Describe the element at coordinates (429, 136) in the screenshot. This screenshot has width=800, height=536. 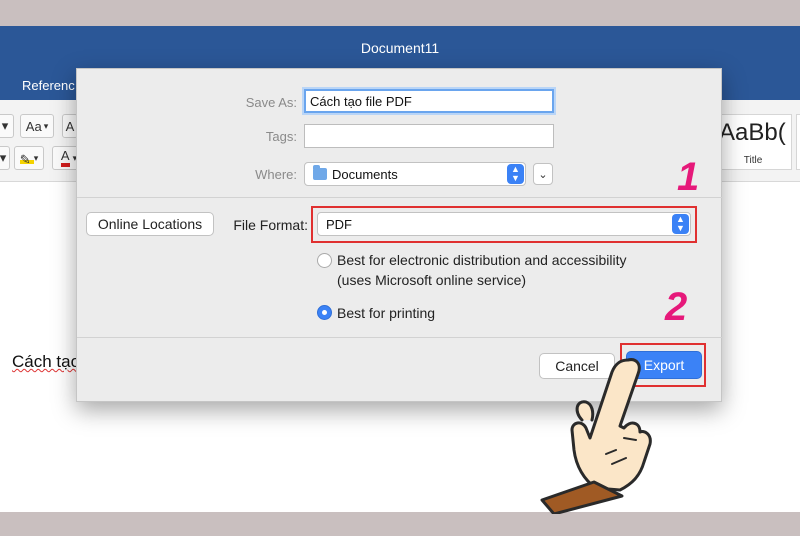
I see `tags-input` at that location.